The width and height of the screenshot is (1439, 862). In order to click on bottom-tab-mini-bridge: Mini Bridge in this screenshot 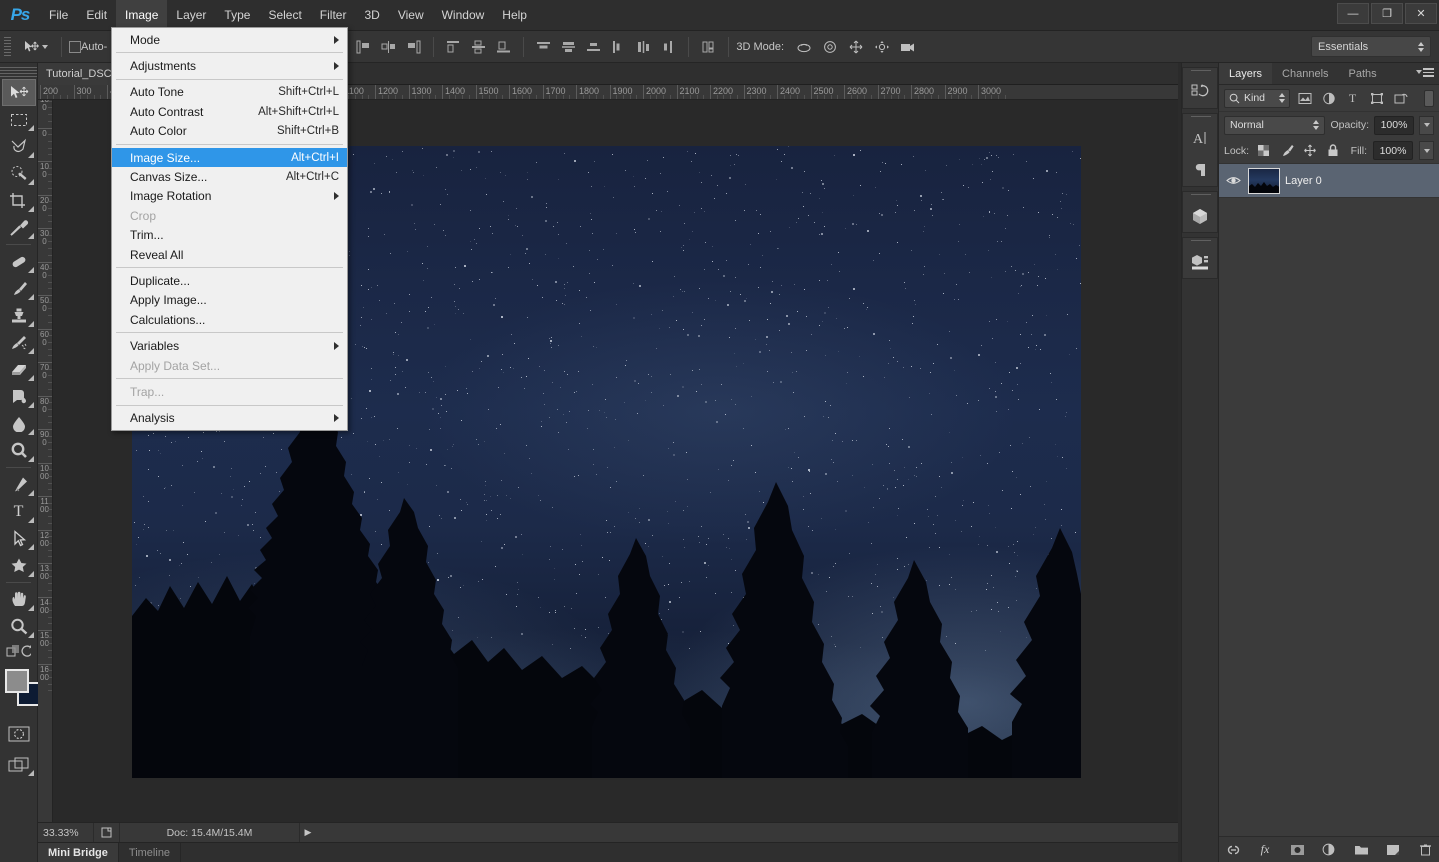, I will do `click(78, 852)`.